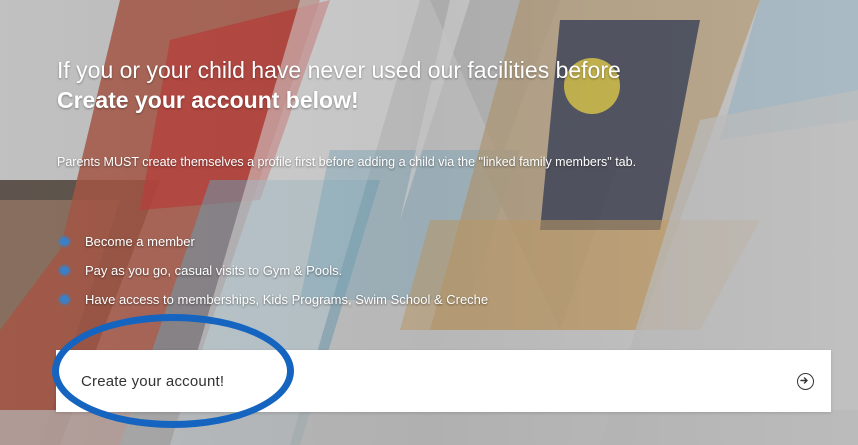 Image resolution: width=858 pixels, height=445 pixels. Describe the element at coordinates (208, 100) in the screenshot. I see `heading-call-to-action: Create your account below!` at that location.